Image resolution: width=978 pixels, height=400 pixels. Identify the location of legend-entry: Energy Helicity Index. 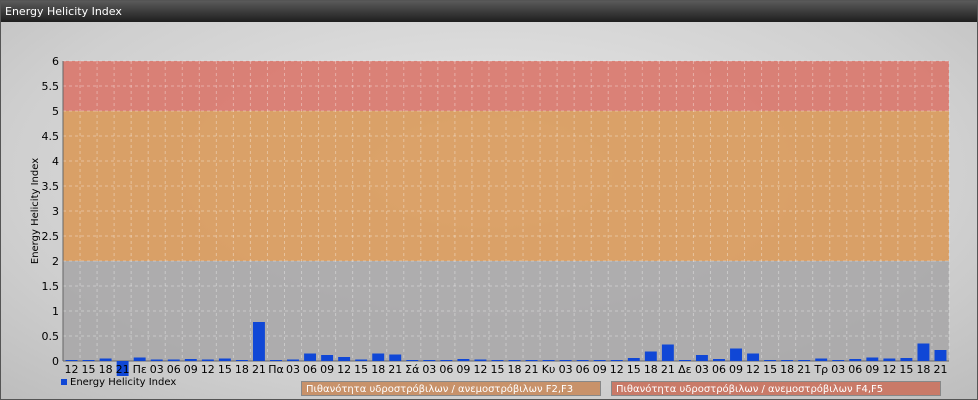
(118, 383).